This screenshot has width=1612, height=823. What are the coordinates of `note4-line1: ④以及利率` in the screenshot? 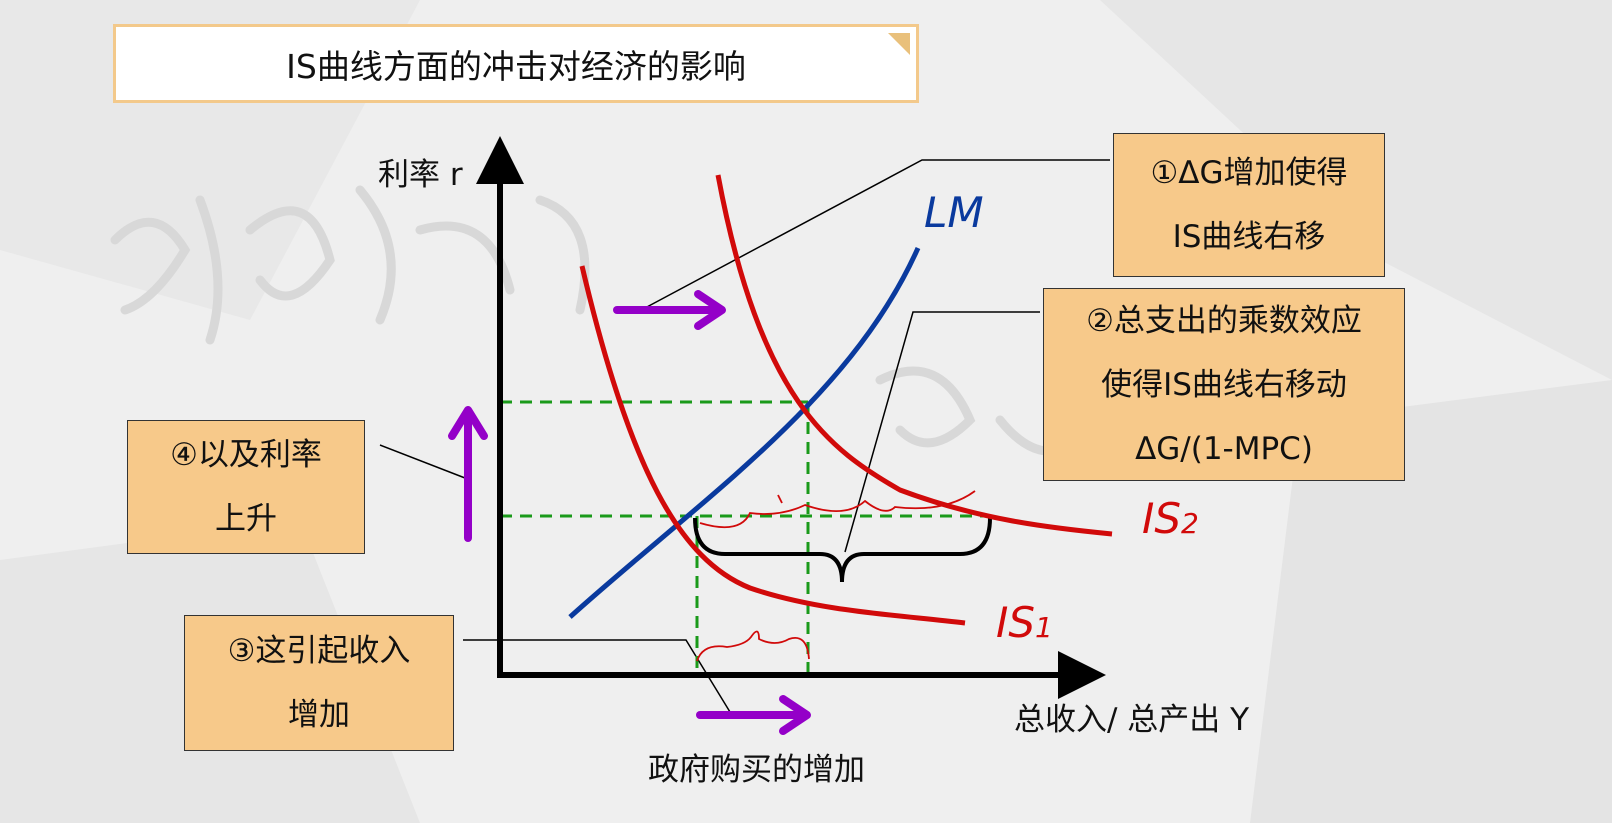 It's located at (246, 455).